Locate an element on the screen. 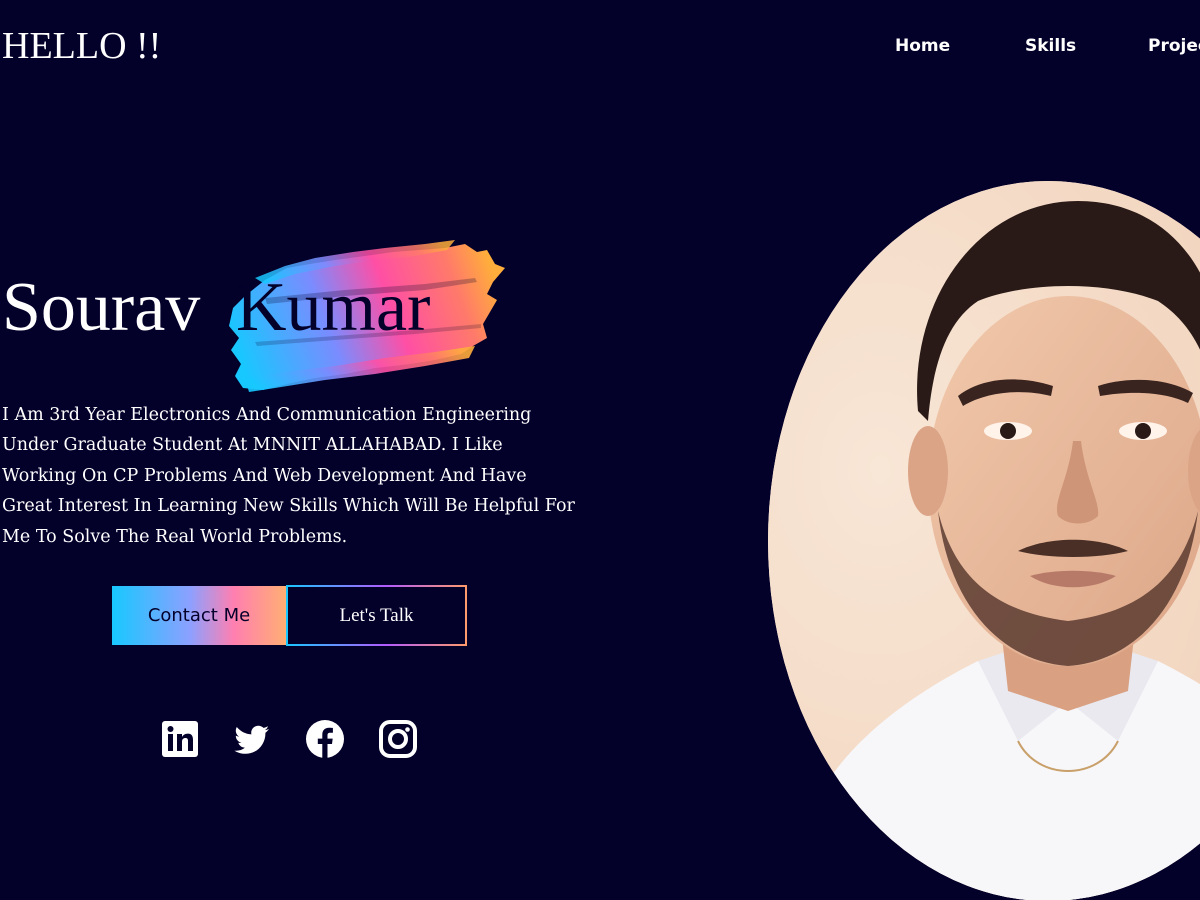  twitter-icon is located at coordinates (251, 739).